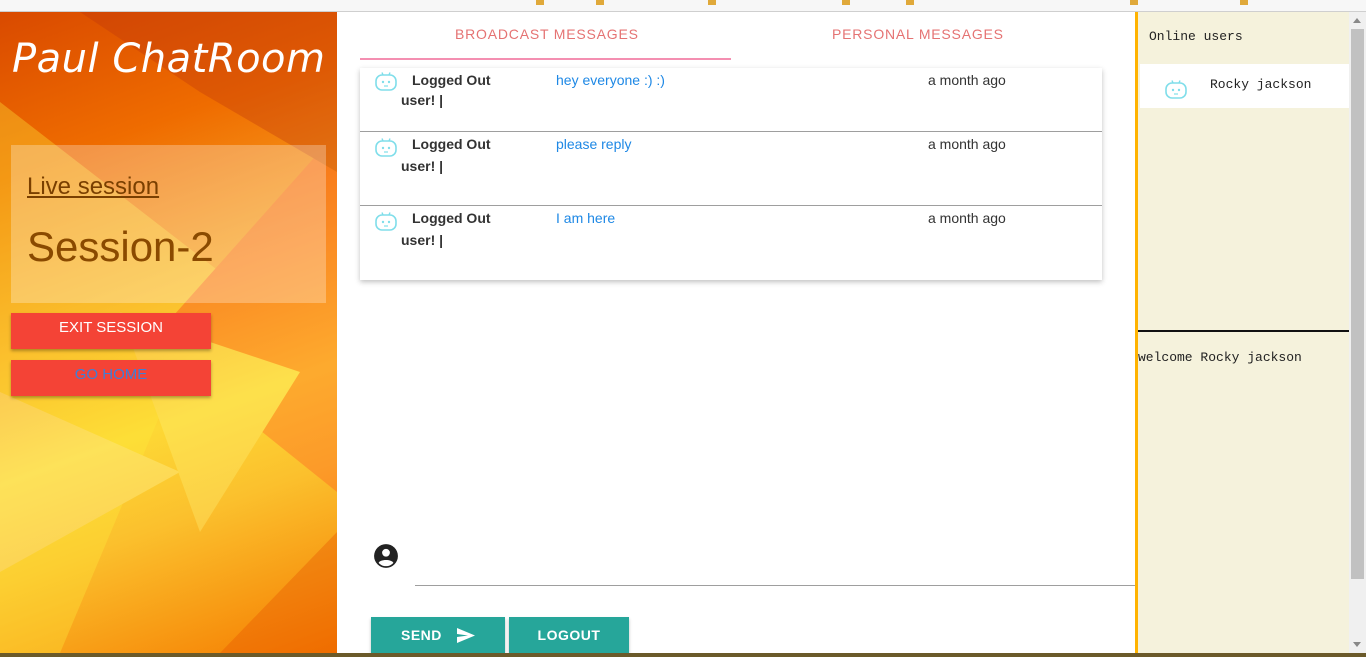  What do you see at coordinates (111, 331) in the screenshot?
I see `exit-session-button: EXIT SESSION` at bounding box center [111, 331].